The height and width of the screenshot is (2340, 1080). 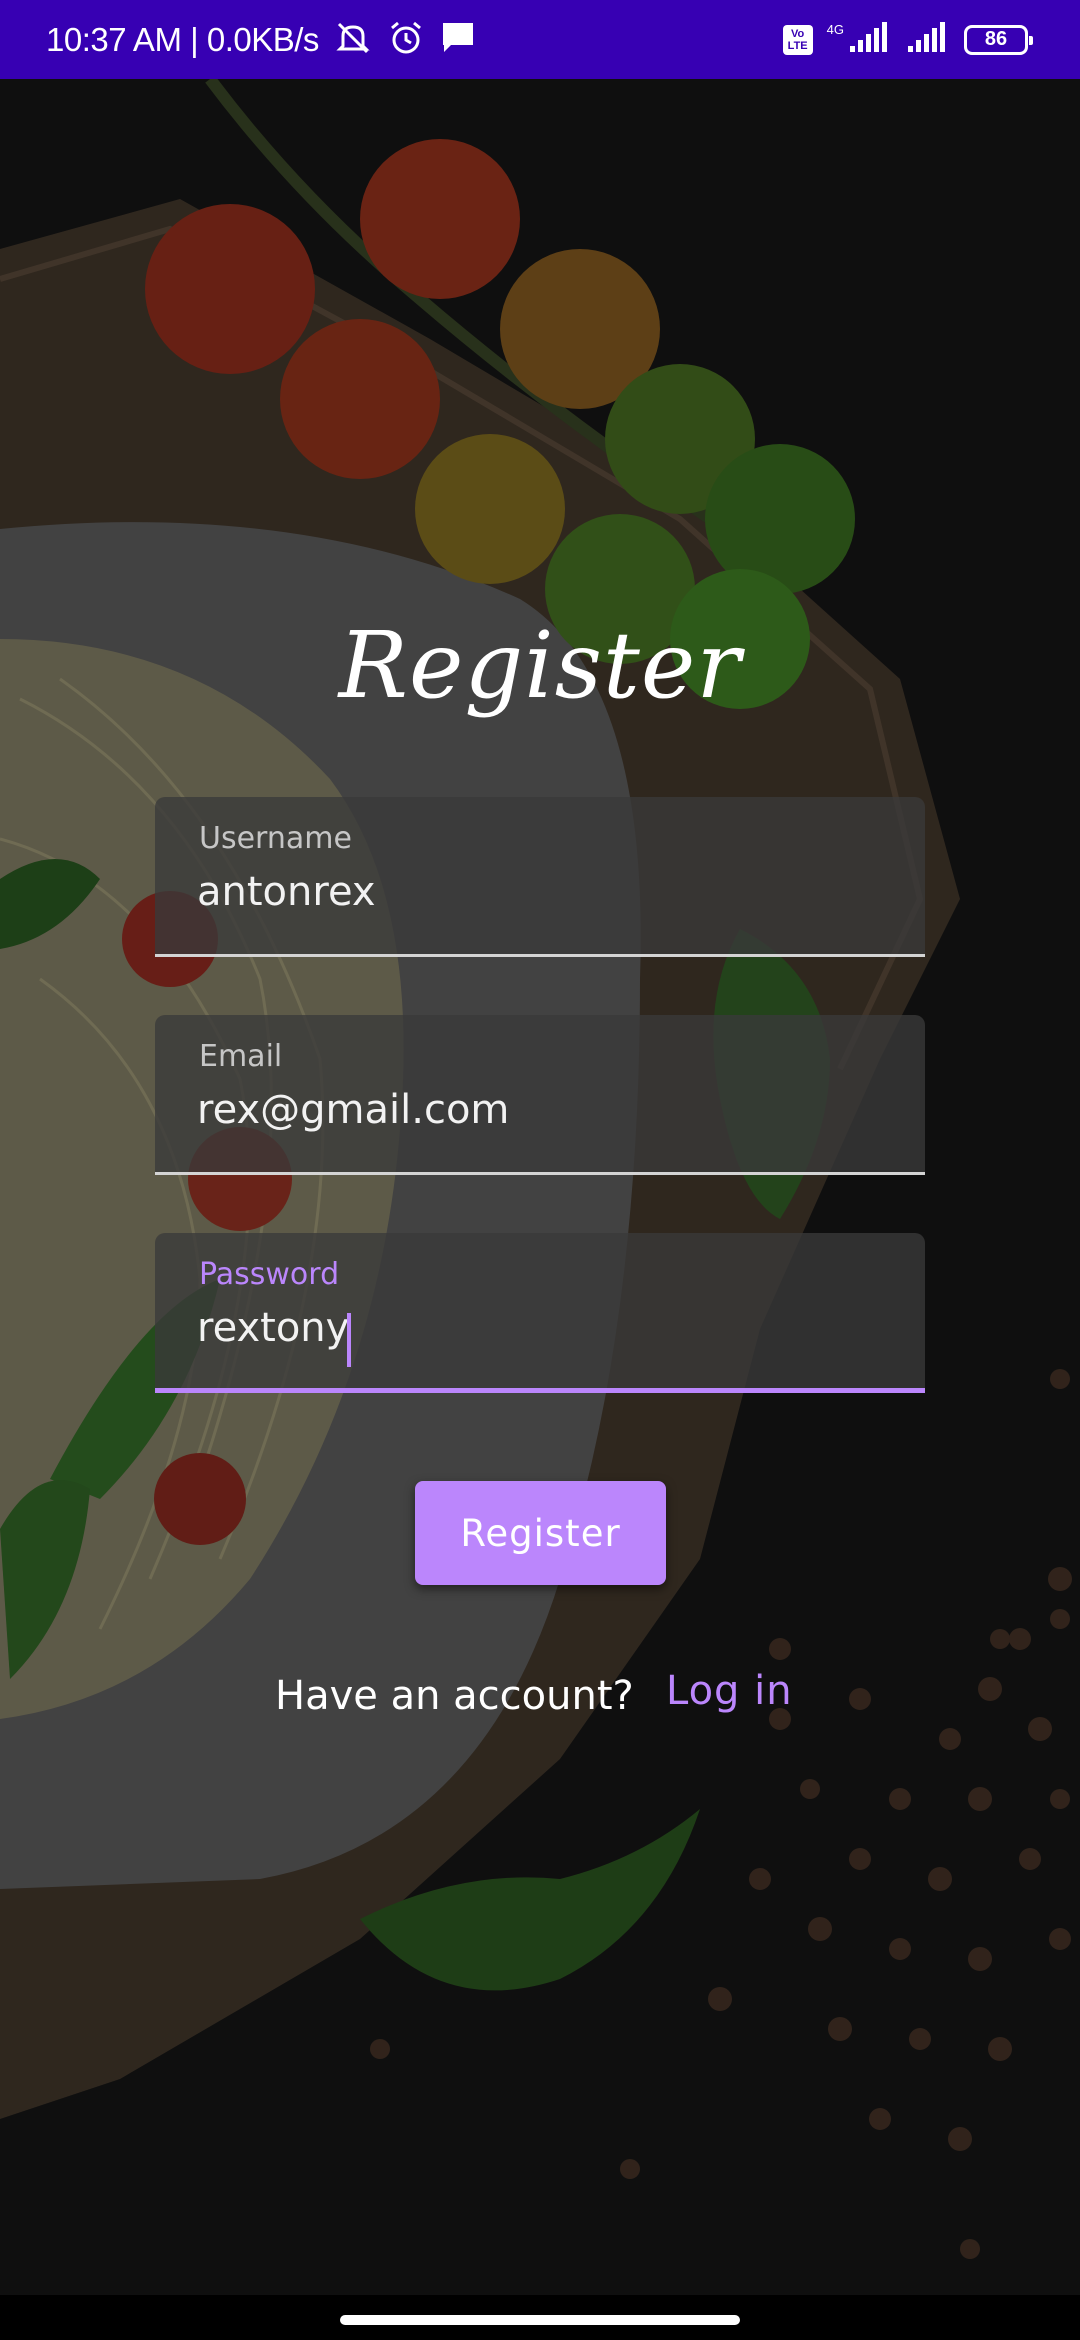 I want to click on register-button: Register, so click(x=540, y=1533).